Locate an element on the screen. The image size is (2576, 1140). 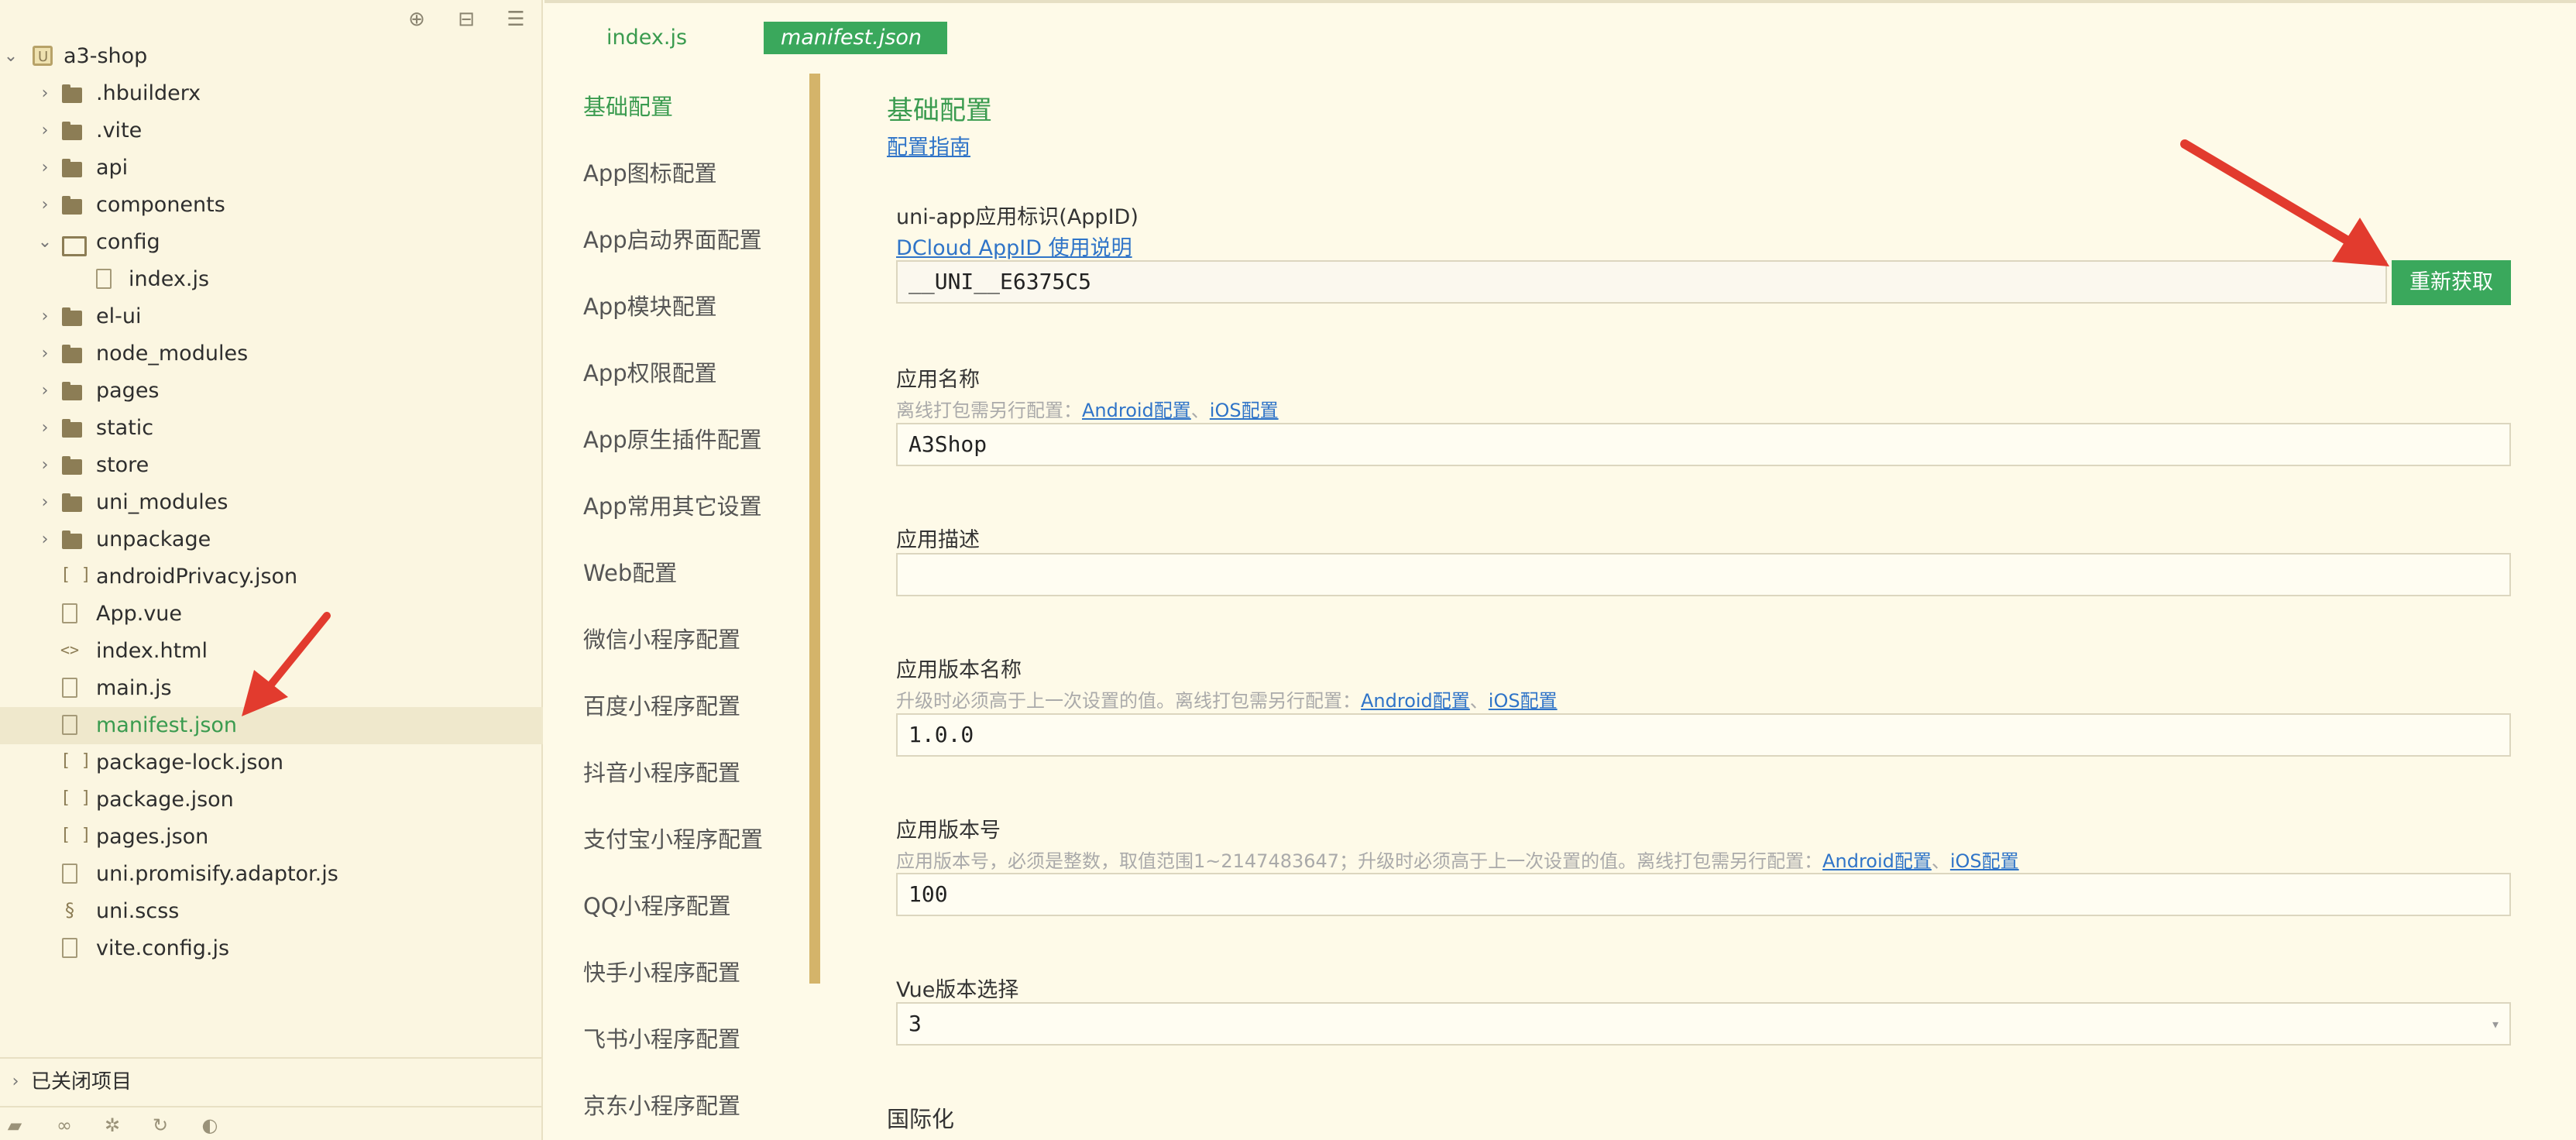
tree-item-label: .vite is located at coordinates (119, 130).